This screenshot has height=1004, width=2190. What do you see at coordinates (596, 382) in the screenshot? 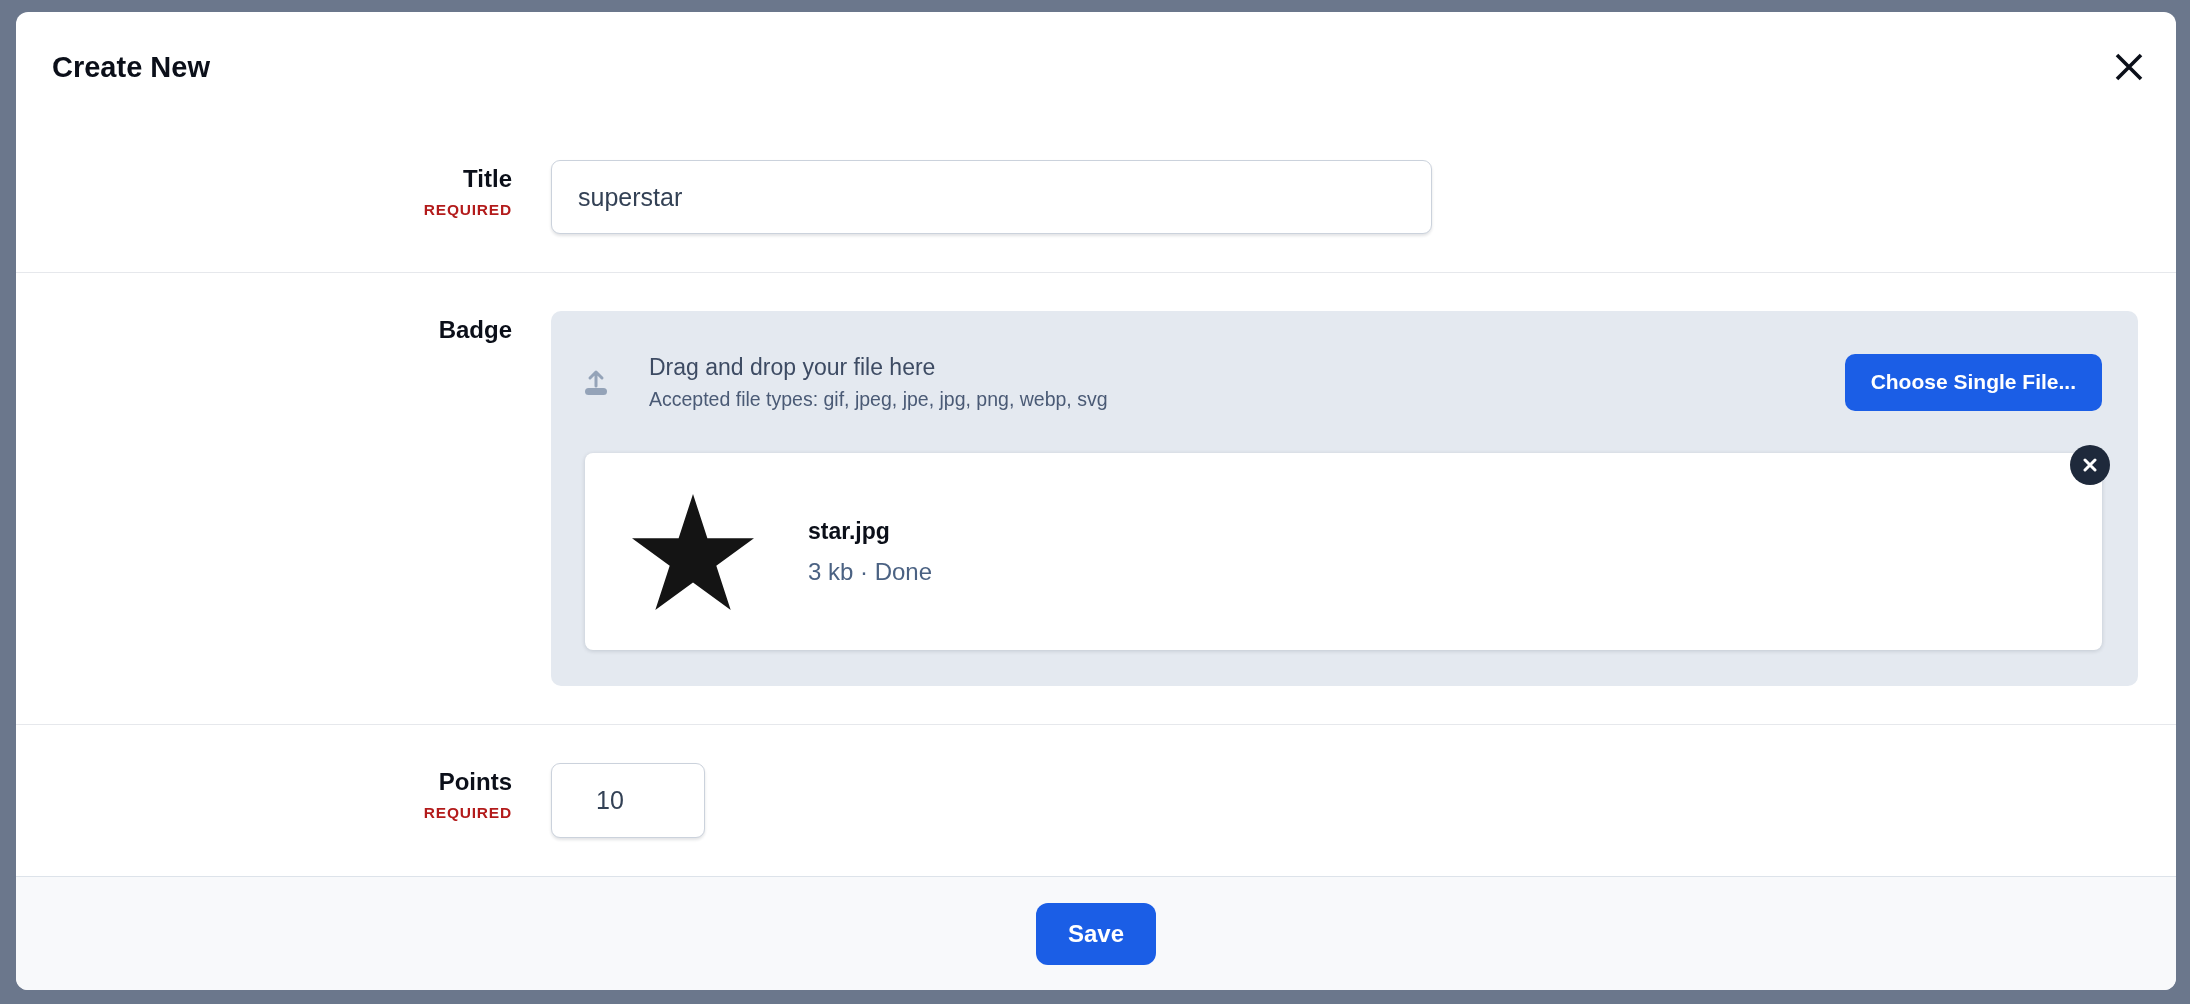
I see `upload-icon` at bounding box center [596, 382].